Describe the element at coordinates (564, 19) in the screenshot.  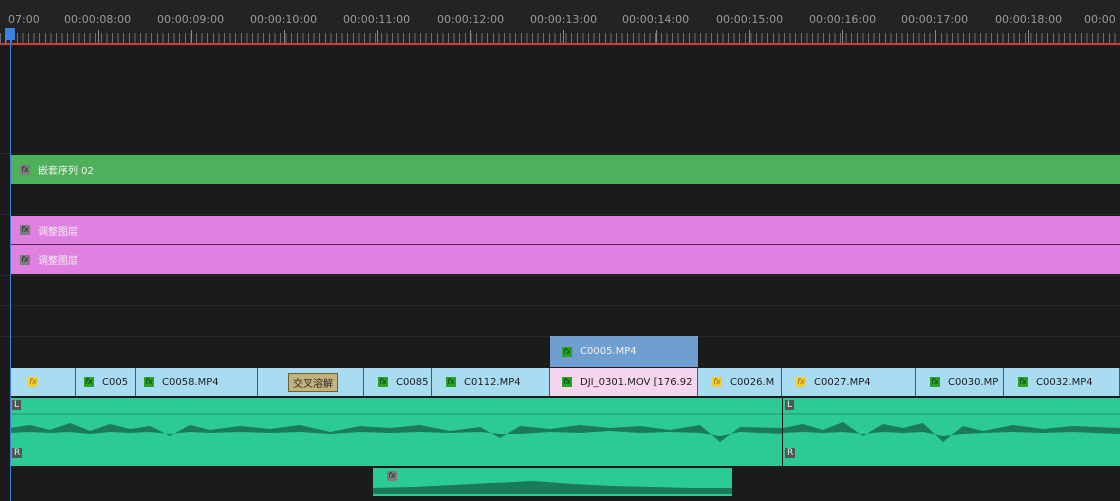
I see `timecode: 00:00:13:00` at that location.